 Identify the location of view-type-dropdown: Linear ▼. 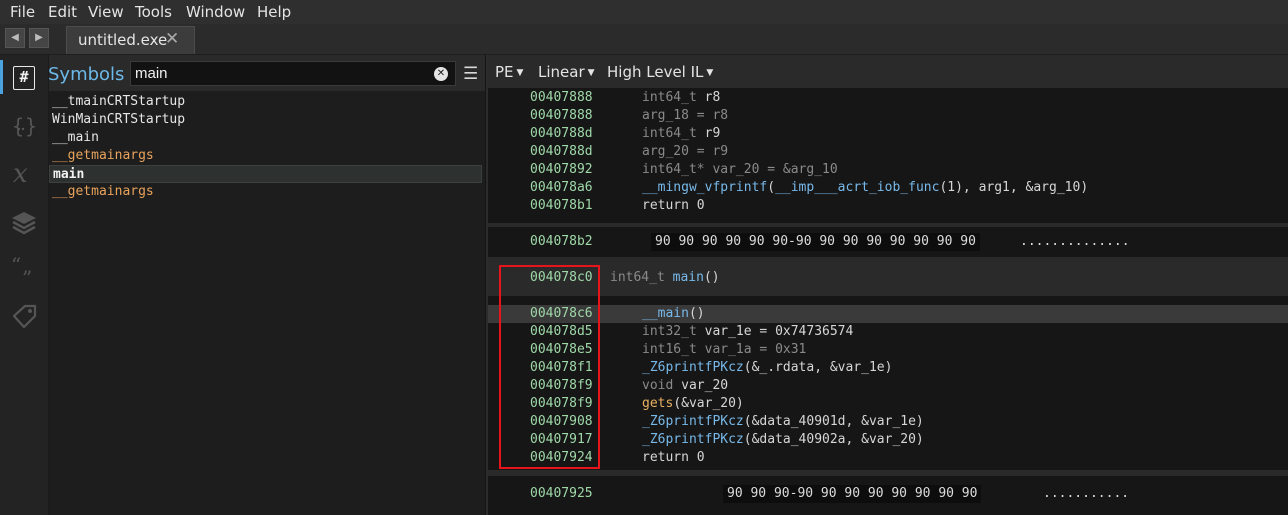
(566, 72).